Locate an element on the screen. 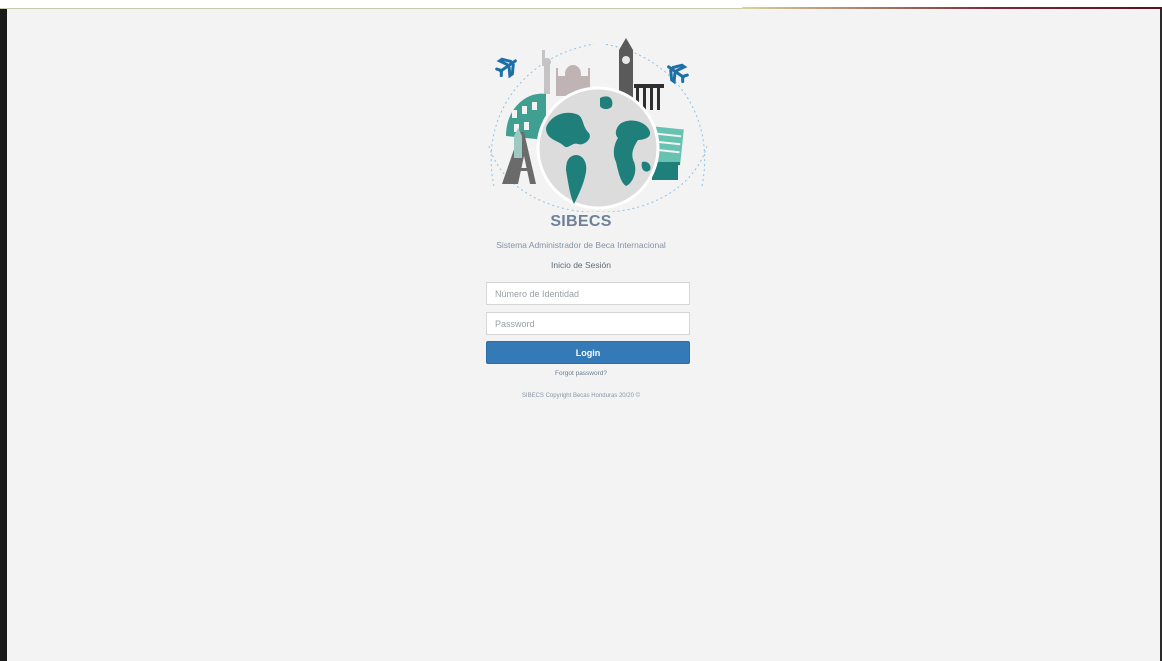 This screenshot has width=1162, height=661. login-section-title: Inicio de Sesión is located at coordinates (580, 265).